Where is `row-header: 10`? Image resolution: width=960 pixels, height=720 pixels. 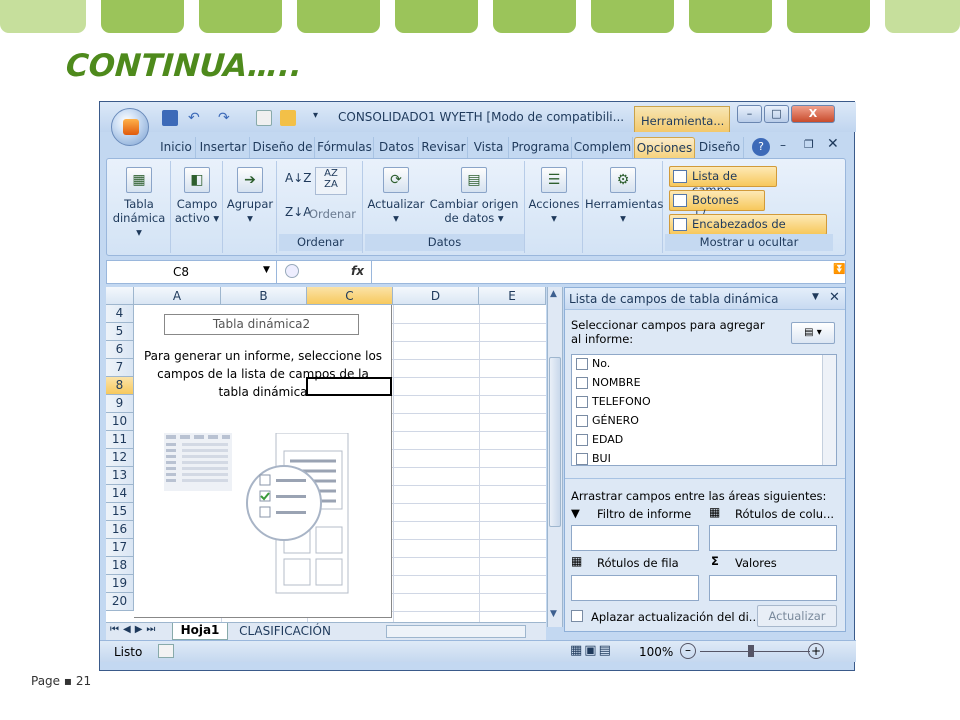 row-header: 10 is located at coordinates (120, 422).